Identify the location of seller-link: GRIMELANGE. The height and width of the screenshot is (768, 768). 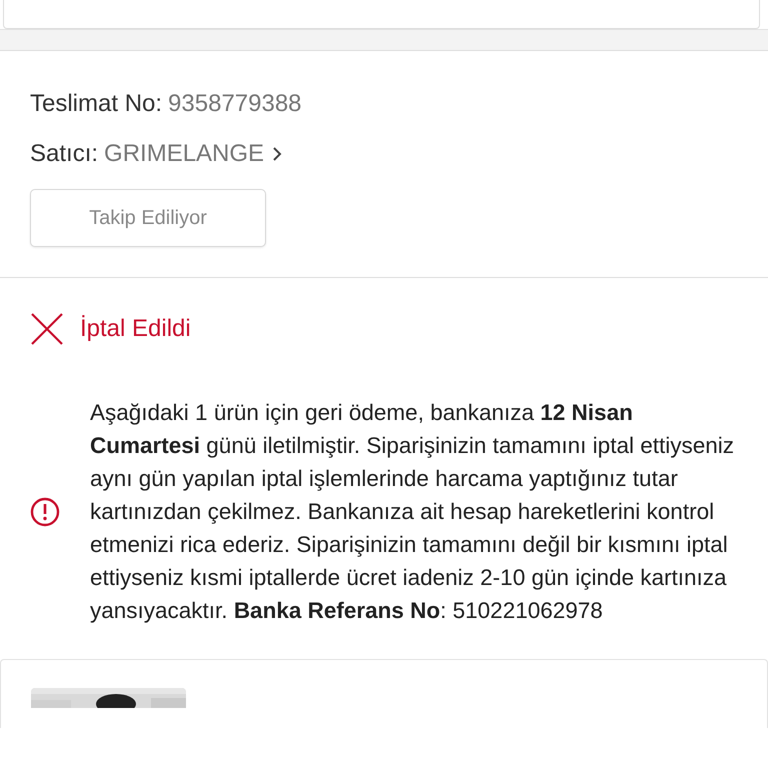
(184, 154).